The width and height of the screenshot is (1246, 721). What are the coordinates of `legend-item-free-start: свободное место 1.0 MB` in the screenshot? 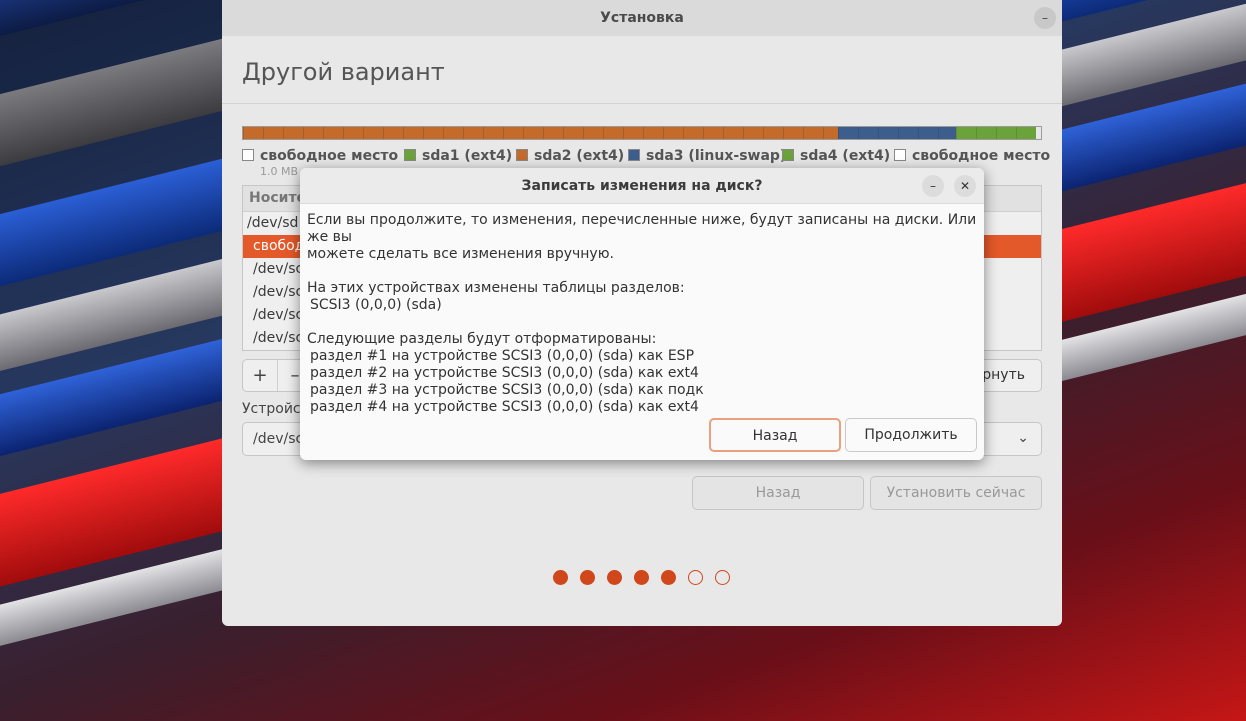 It's located at (320, 163).